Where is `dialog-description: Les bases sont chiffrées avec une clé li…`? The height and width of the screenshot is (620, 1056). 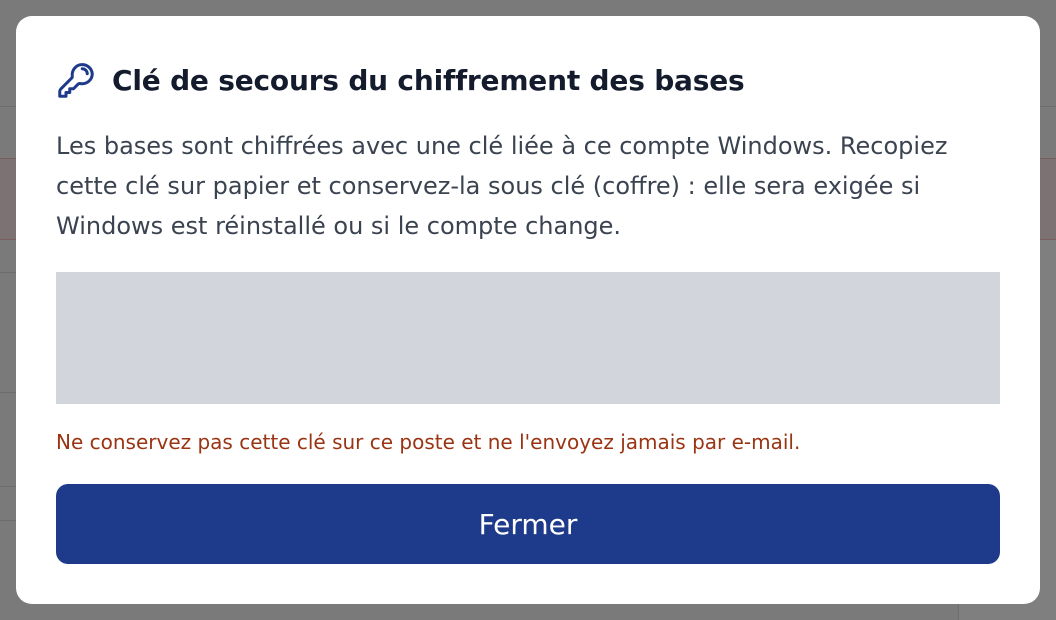 dialog-description: Les bases sont chiffrées avec une clé li… is located at coordinates (502, 186).